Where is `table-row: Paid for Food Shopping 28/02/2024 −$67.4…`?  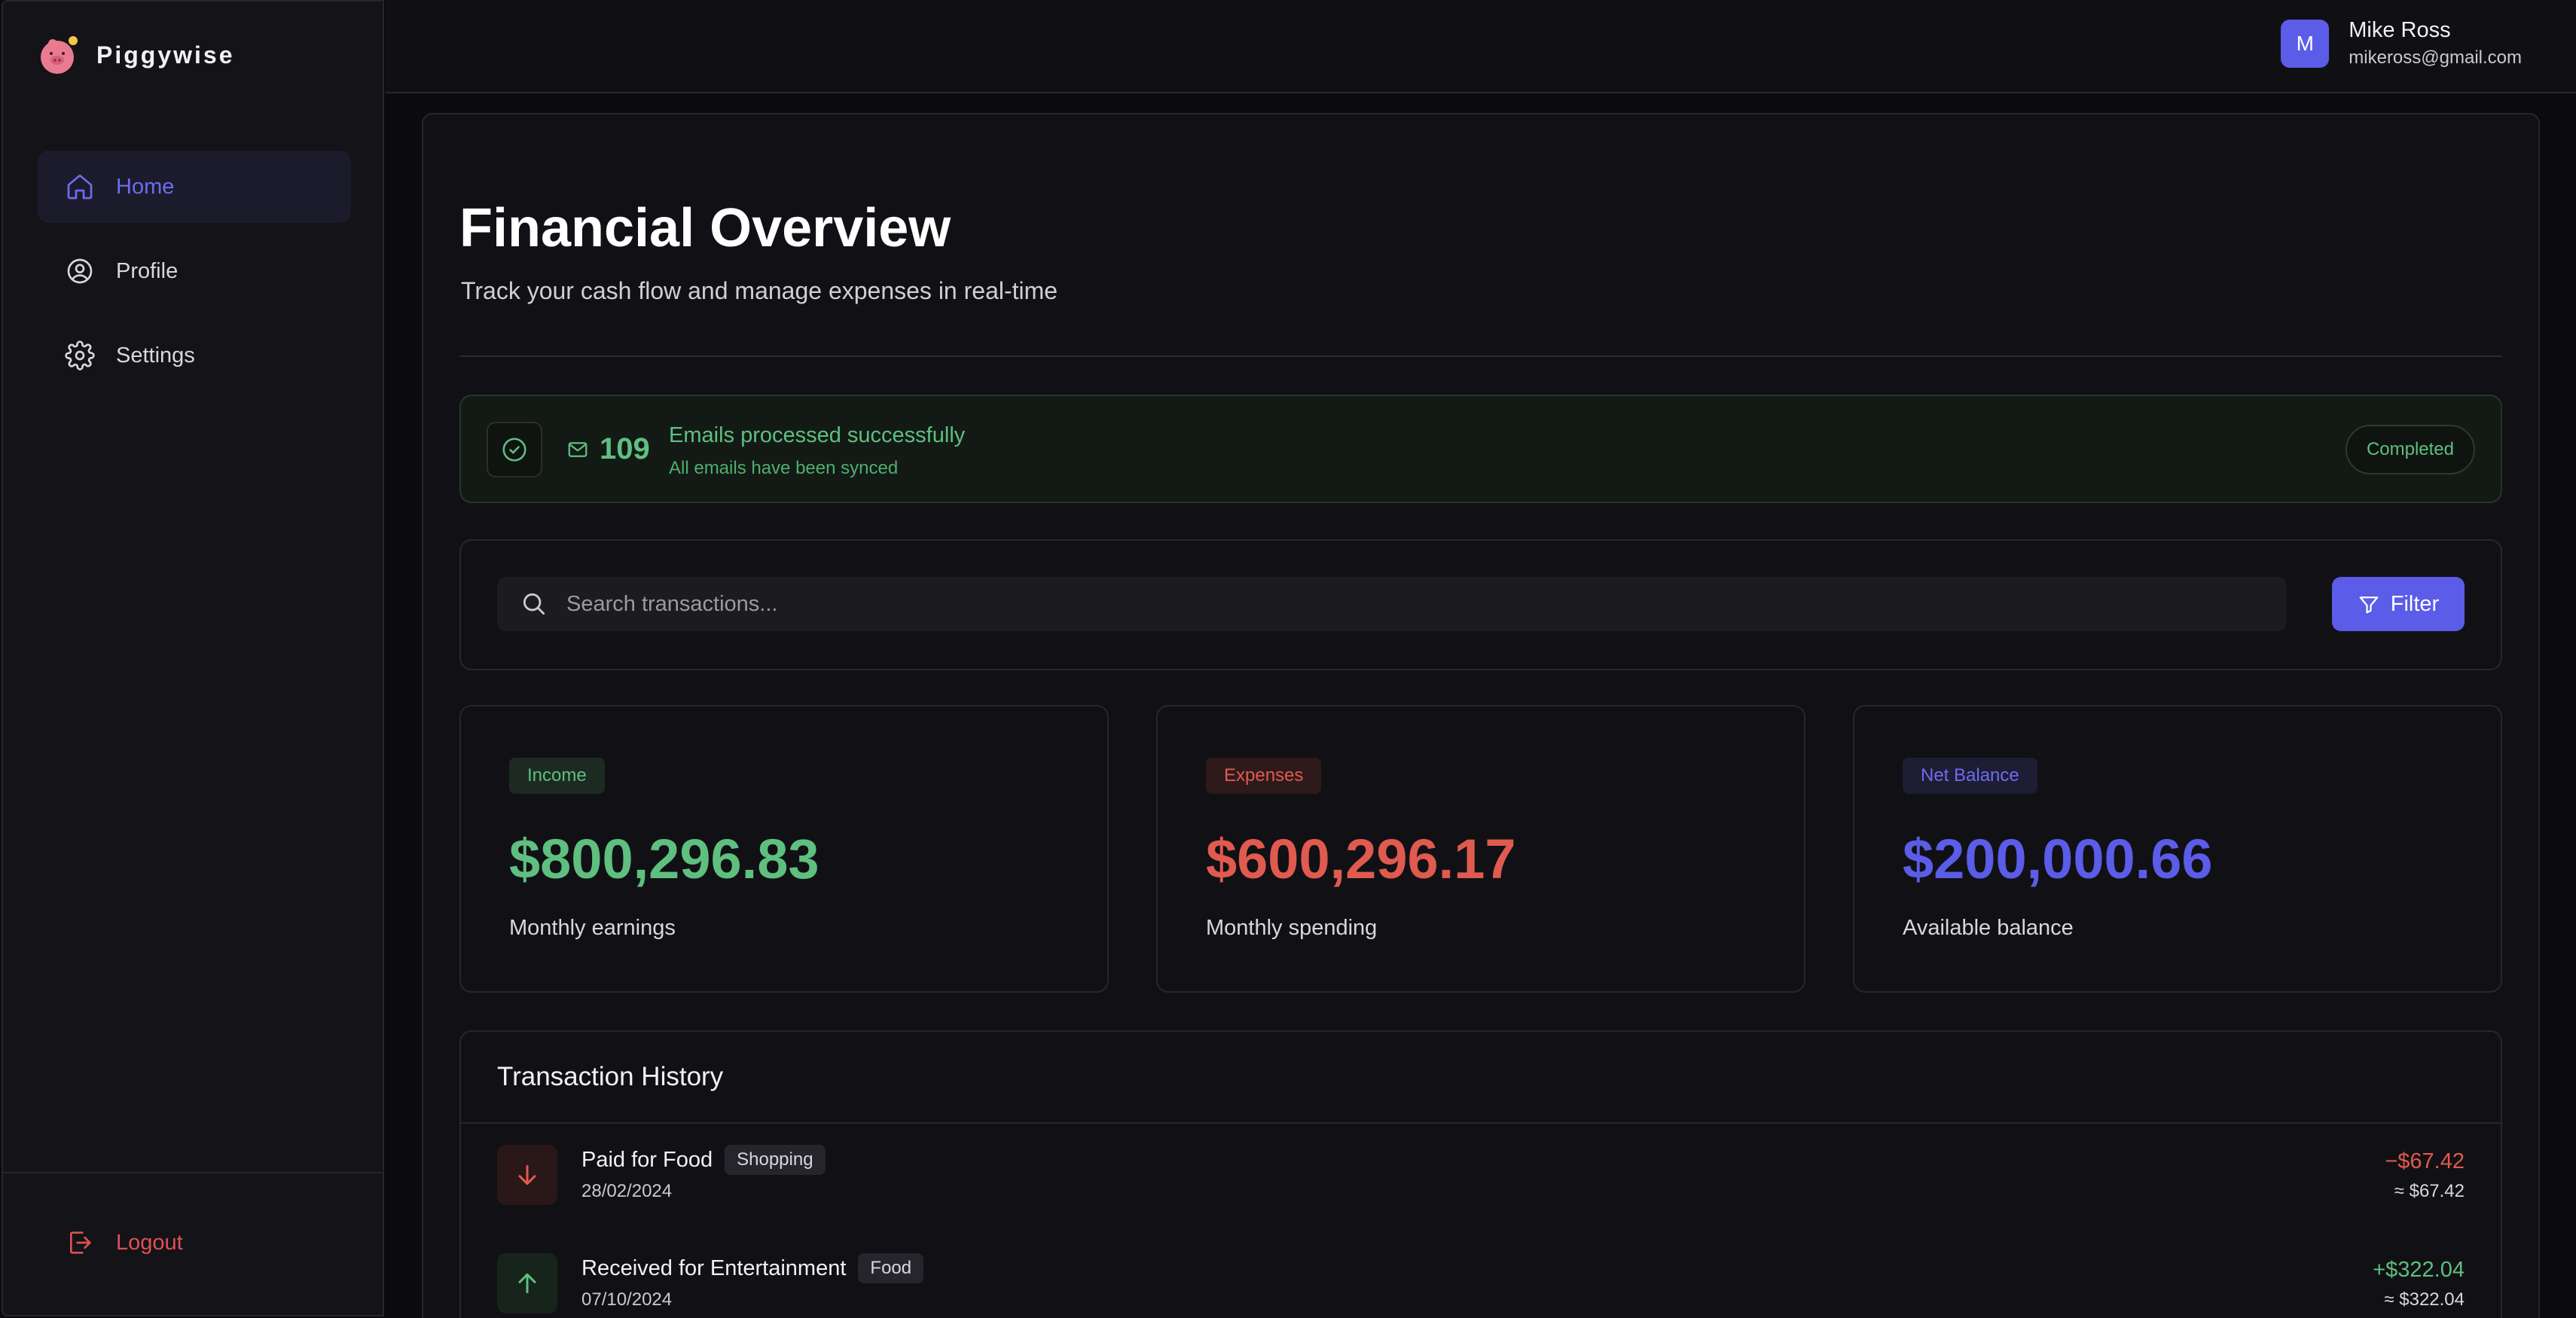
table-row: Paid for Food Shopping 28/02/2024 −$67.4… is located at coordinates (1481, 1186).